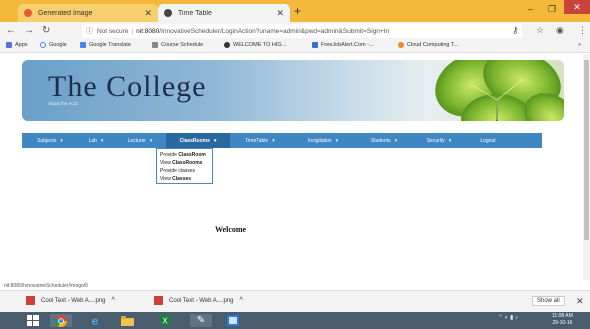 The height and width of the screenshot is (329, 590). Describe the element at coordinates (580, 301) in the screenshot. I see `close-downloads-icon: ✕` at that location.